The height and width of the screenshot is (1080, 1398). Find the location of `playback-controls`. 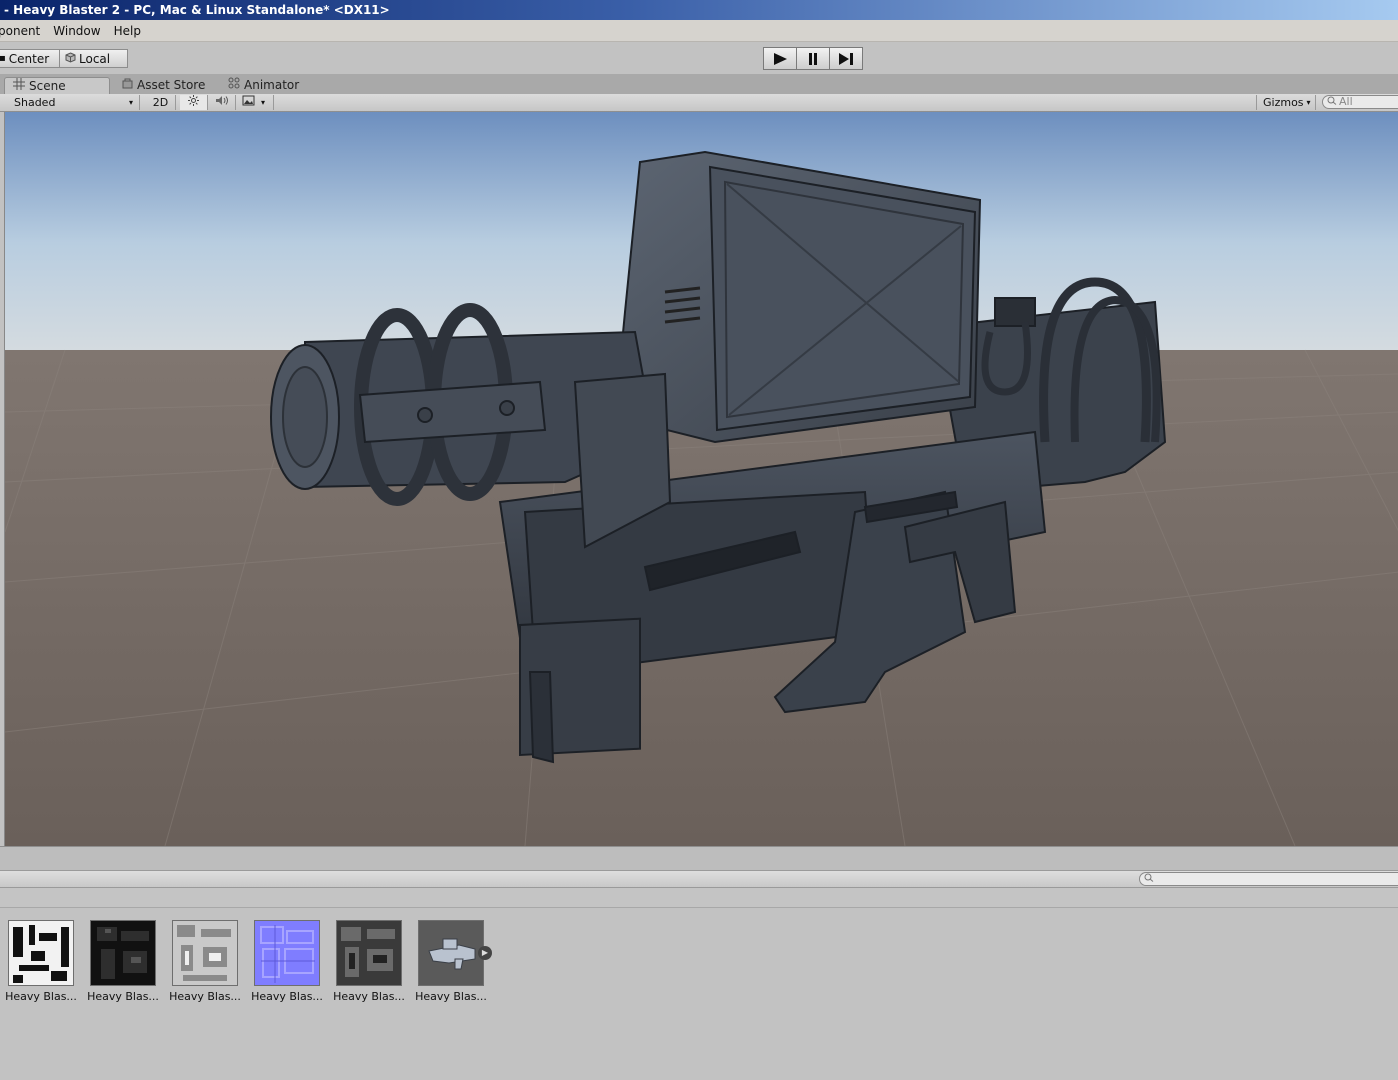

playback-controls is located at coordinates (813, 58).